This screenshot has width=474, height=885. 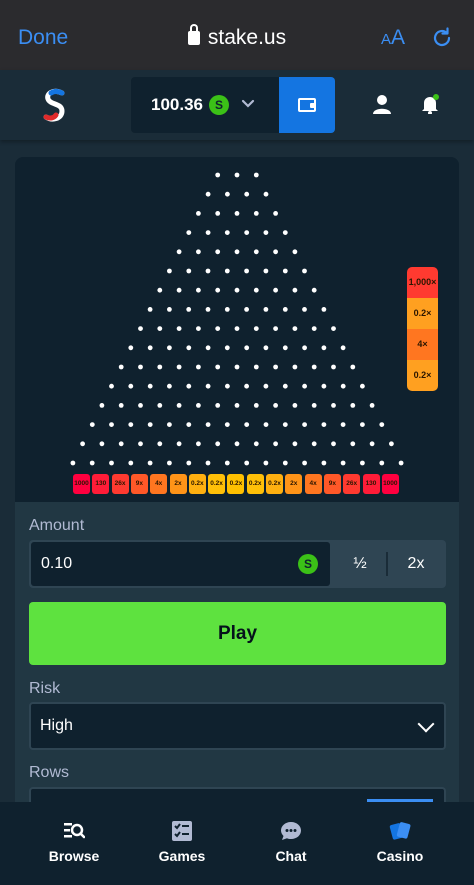 I want to click on recent-result: 1,000×, so click(x=422, y=282).